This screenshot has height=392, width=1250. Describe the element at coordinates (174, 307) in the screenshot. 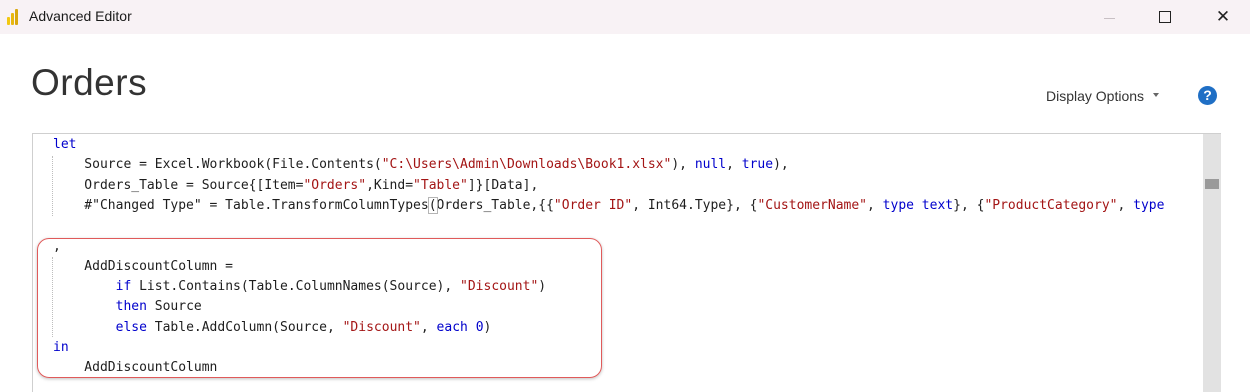

I see `code-token: Source` at that location.